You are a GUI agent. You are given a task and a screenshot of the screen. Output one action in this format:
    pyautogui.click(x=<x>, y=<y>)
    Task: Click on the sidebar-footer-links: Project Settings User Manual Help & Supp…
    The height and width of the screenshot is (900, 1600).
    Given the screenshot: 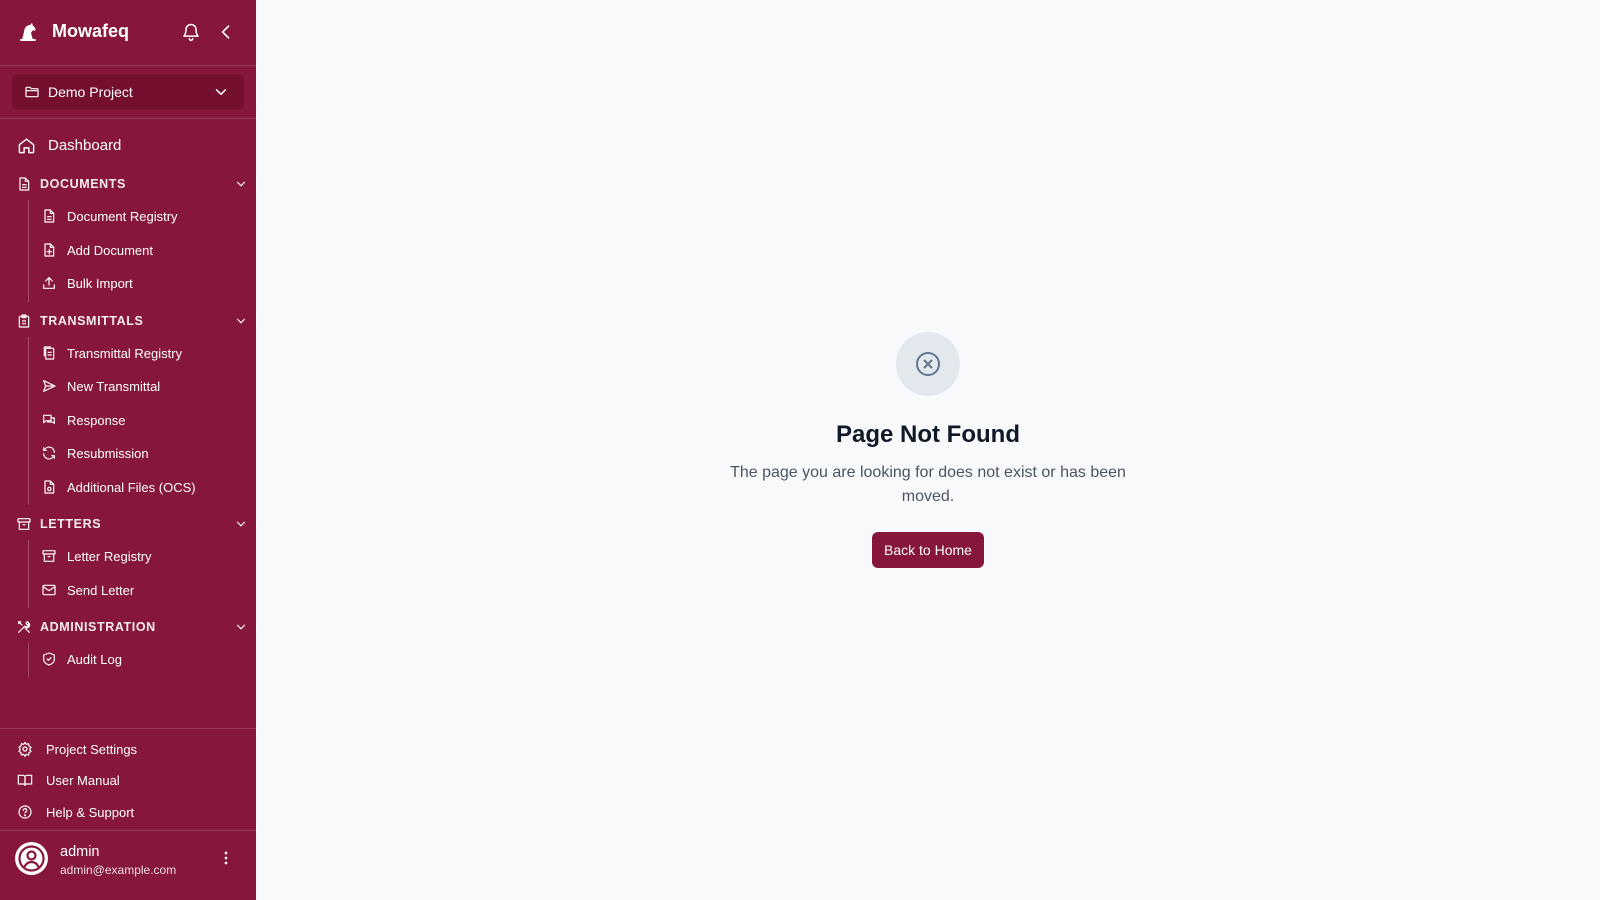 What is the action you would take?
    pyautogui.click(x=128, y=779)
    